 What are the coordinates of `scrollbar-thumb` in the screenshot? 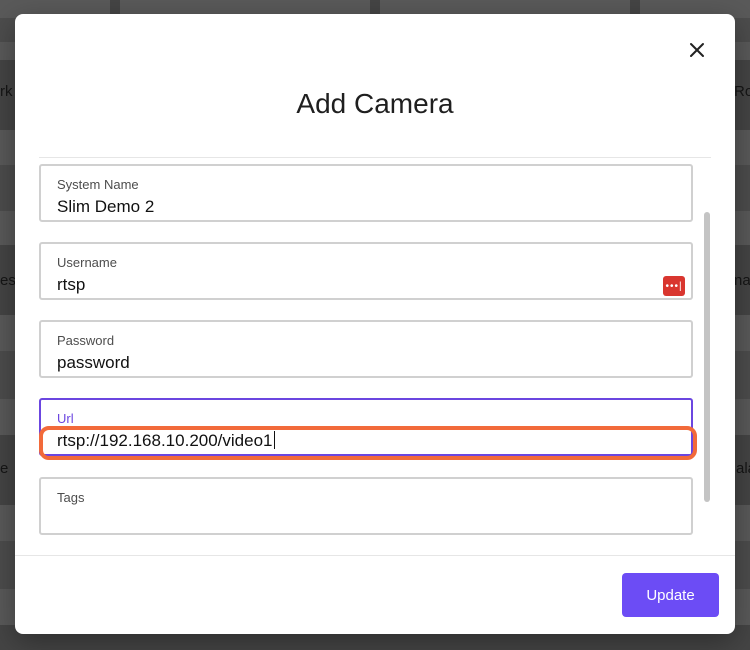 It's located at (707, 357).